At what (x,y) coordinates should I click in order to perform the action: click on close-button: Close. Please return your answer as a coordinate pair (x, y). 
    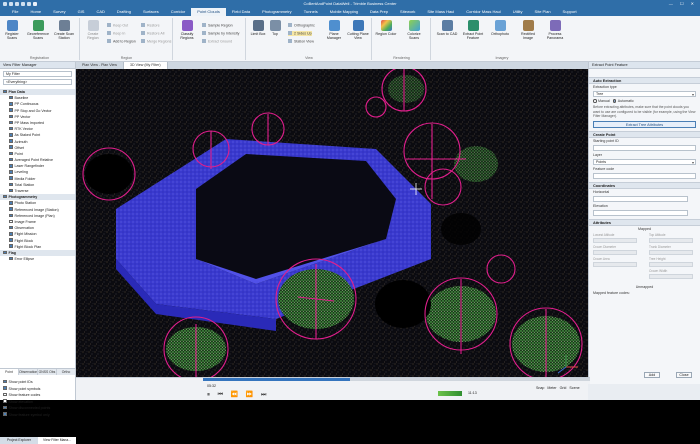
    Looking at the image, I should click on (684, 375).